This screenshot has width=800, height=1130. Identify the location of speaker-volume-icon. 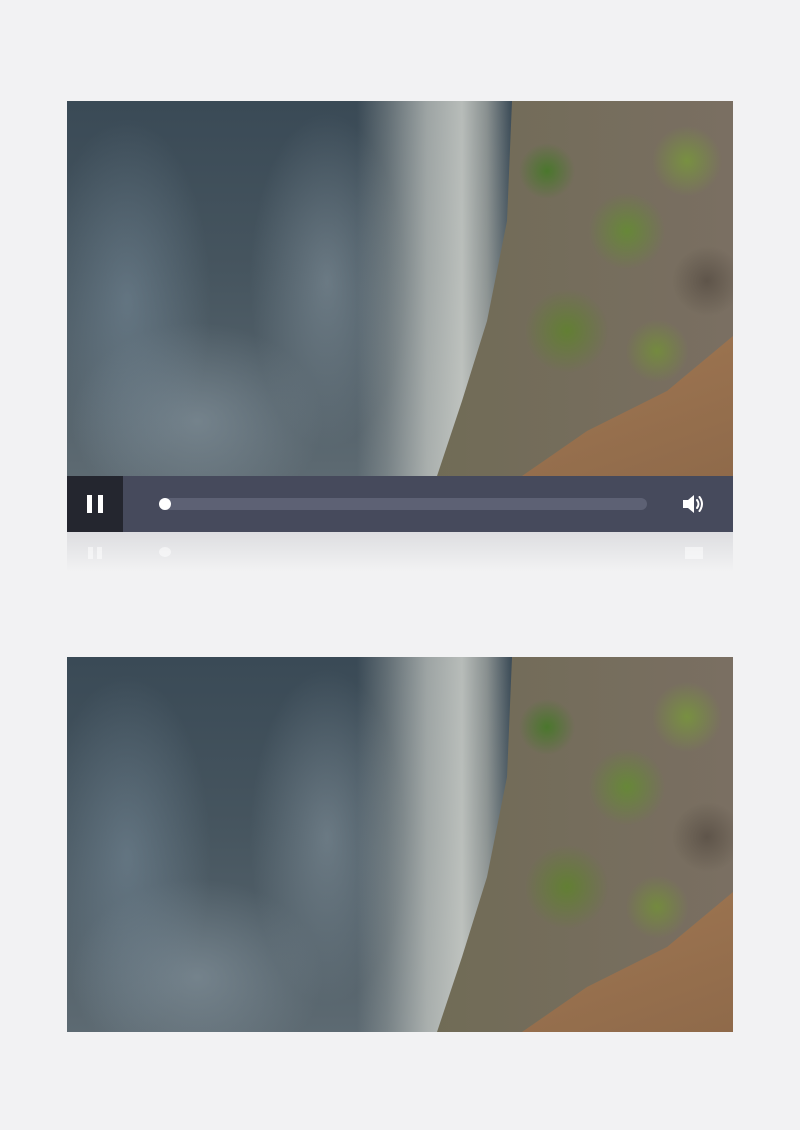
(693, 504).